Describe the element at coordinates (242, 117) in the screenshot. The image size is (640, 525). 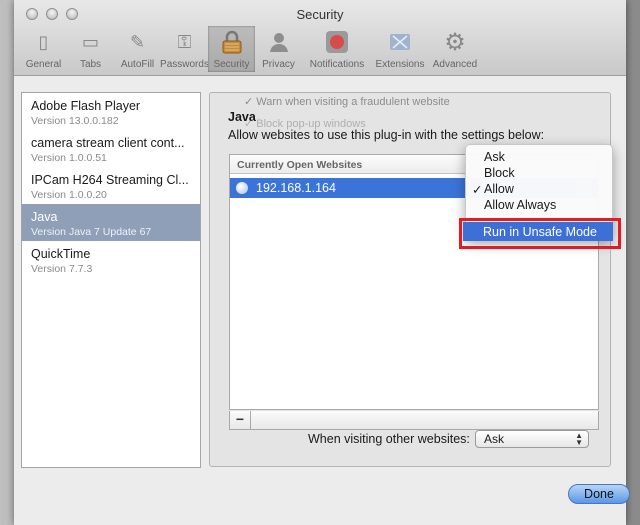
I see `plugin-title: Java` at that location.